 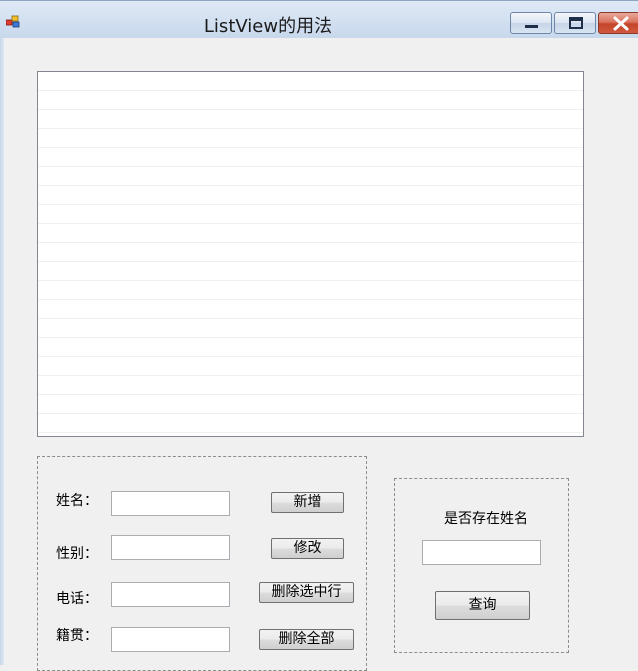 I want to click on search-groupbox, so click(x=481, y=565).